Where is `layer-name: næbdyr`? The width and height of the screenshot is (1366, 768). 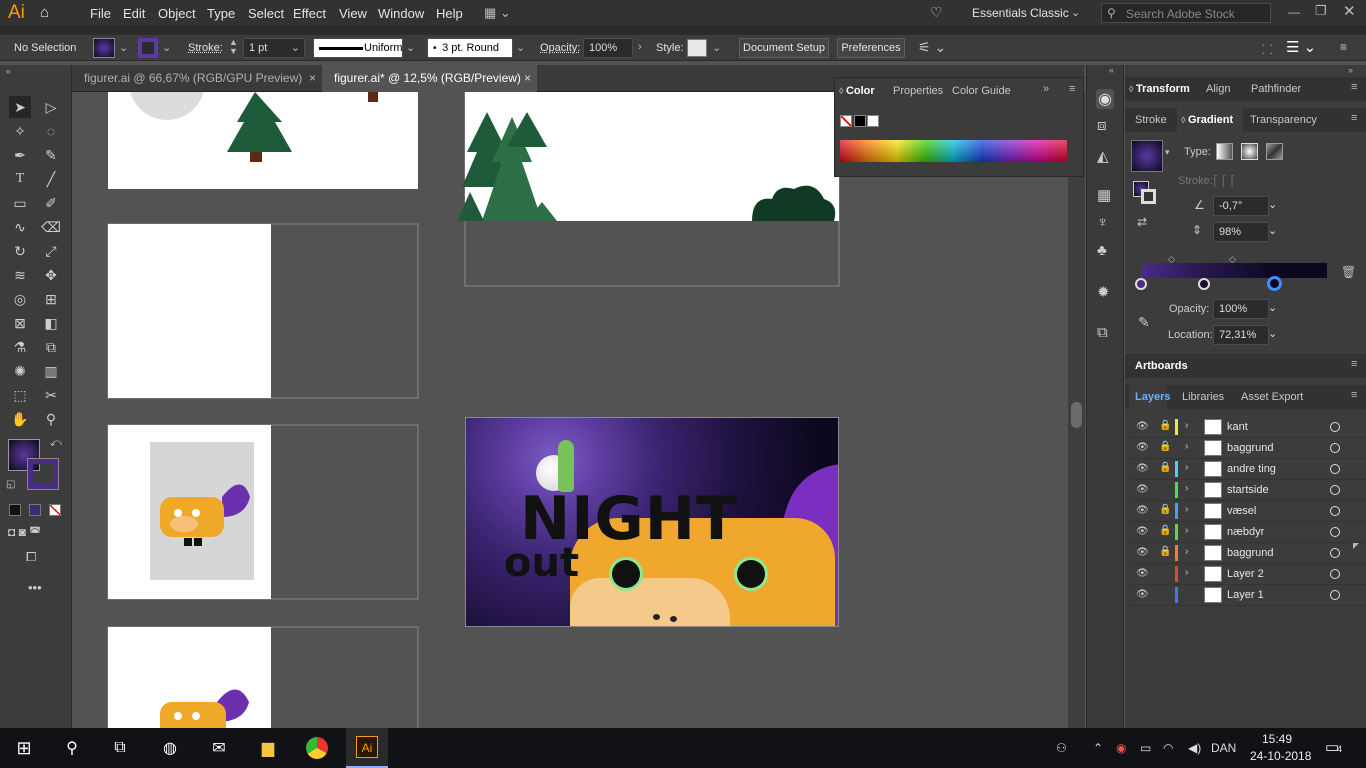
layer-name: næbdyr is located at coordinates (1245, 532).